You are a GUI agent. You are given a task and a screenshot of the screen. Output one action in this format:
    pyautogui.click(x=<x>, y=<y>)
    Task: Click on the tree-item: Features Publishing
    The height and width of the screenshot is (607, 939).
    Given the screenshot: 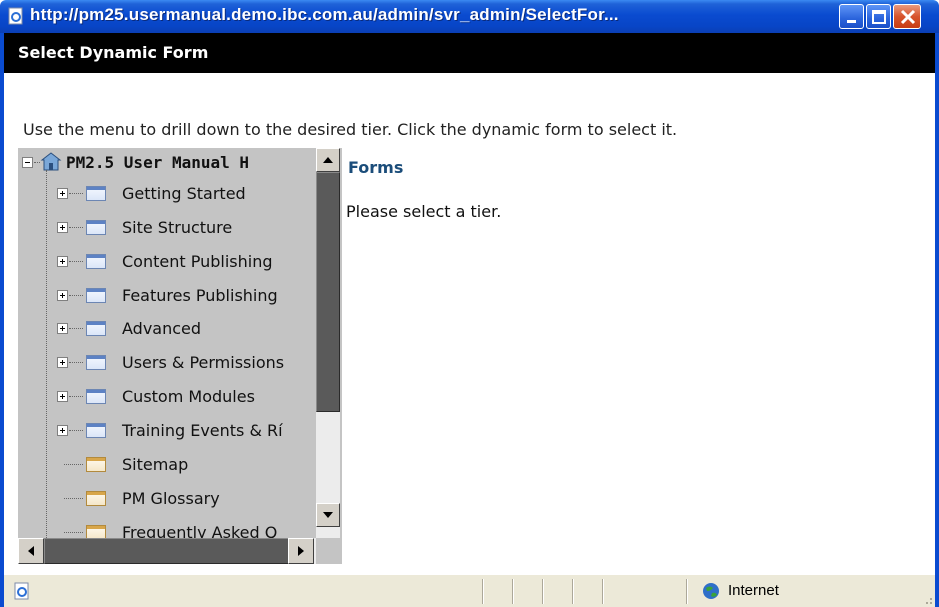 What is the action you would take?
    pyautogui.click(x=168, y=296)
    